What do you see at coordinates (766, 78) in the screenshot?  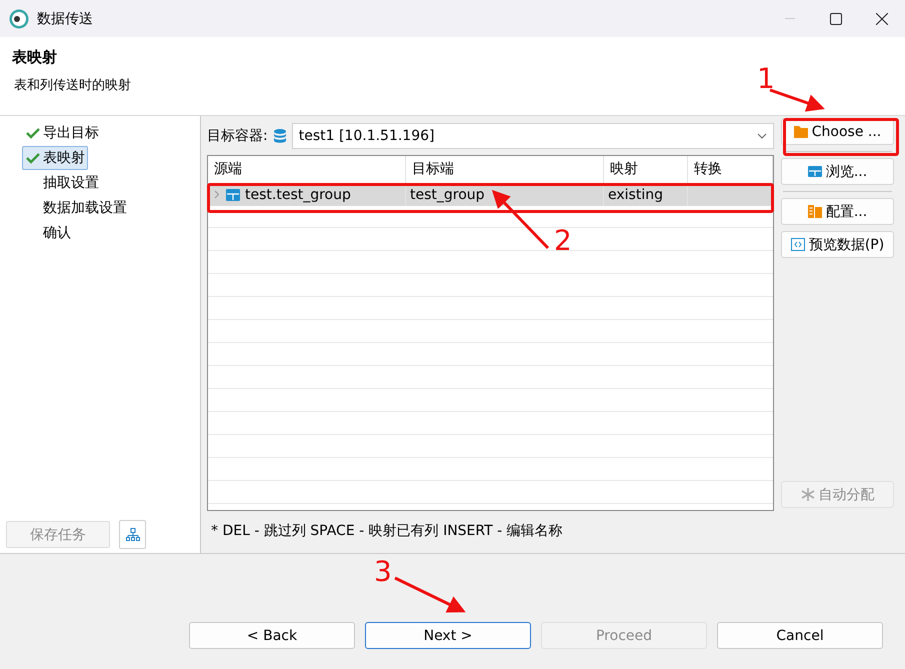 I see `annotation-number: 1` at bounding box center [766, 78].